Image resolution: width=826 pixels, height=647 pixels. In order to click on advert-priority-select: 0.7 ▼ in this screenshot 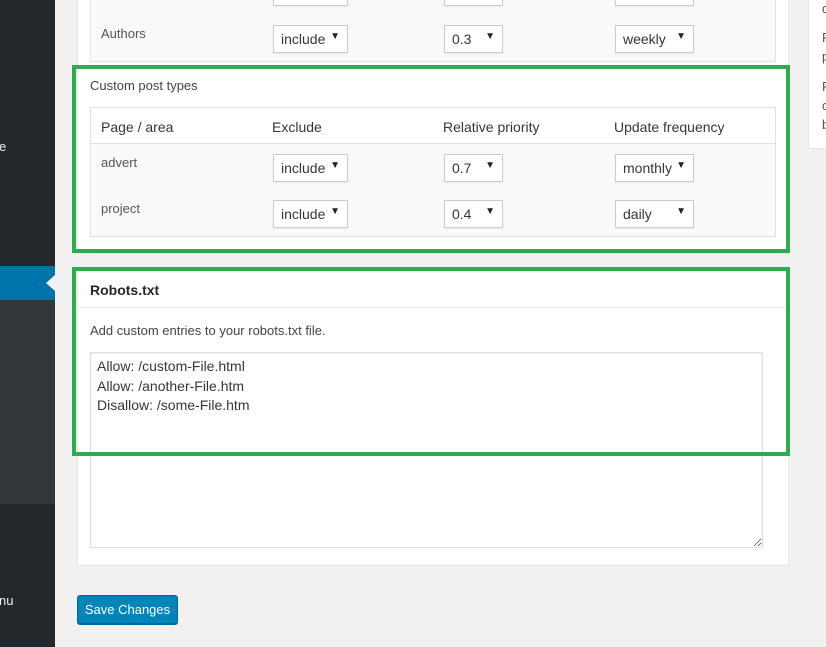, I will do `click(473, 168)`.